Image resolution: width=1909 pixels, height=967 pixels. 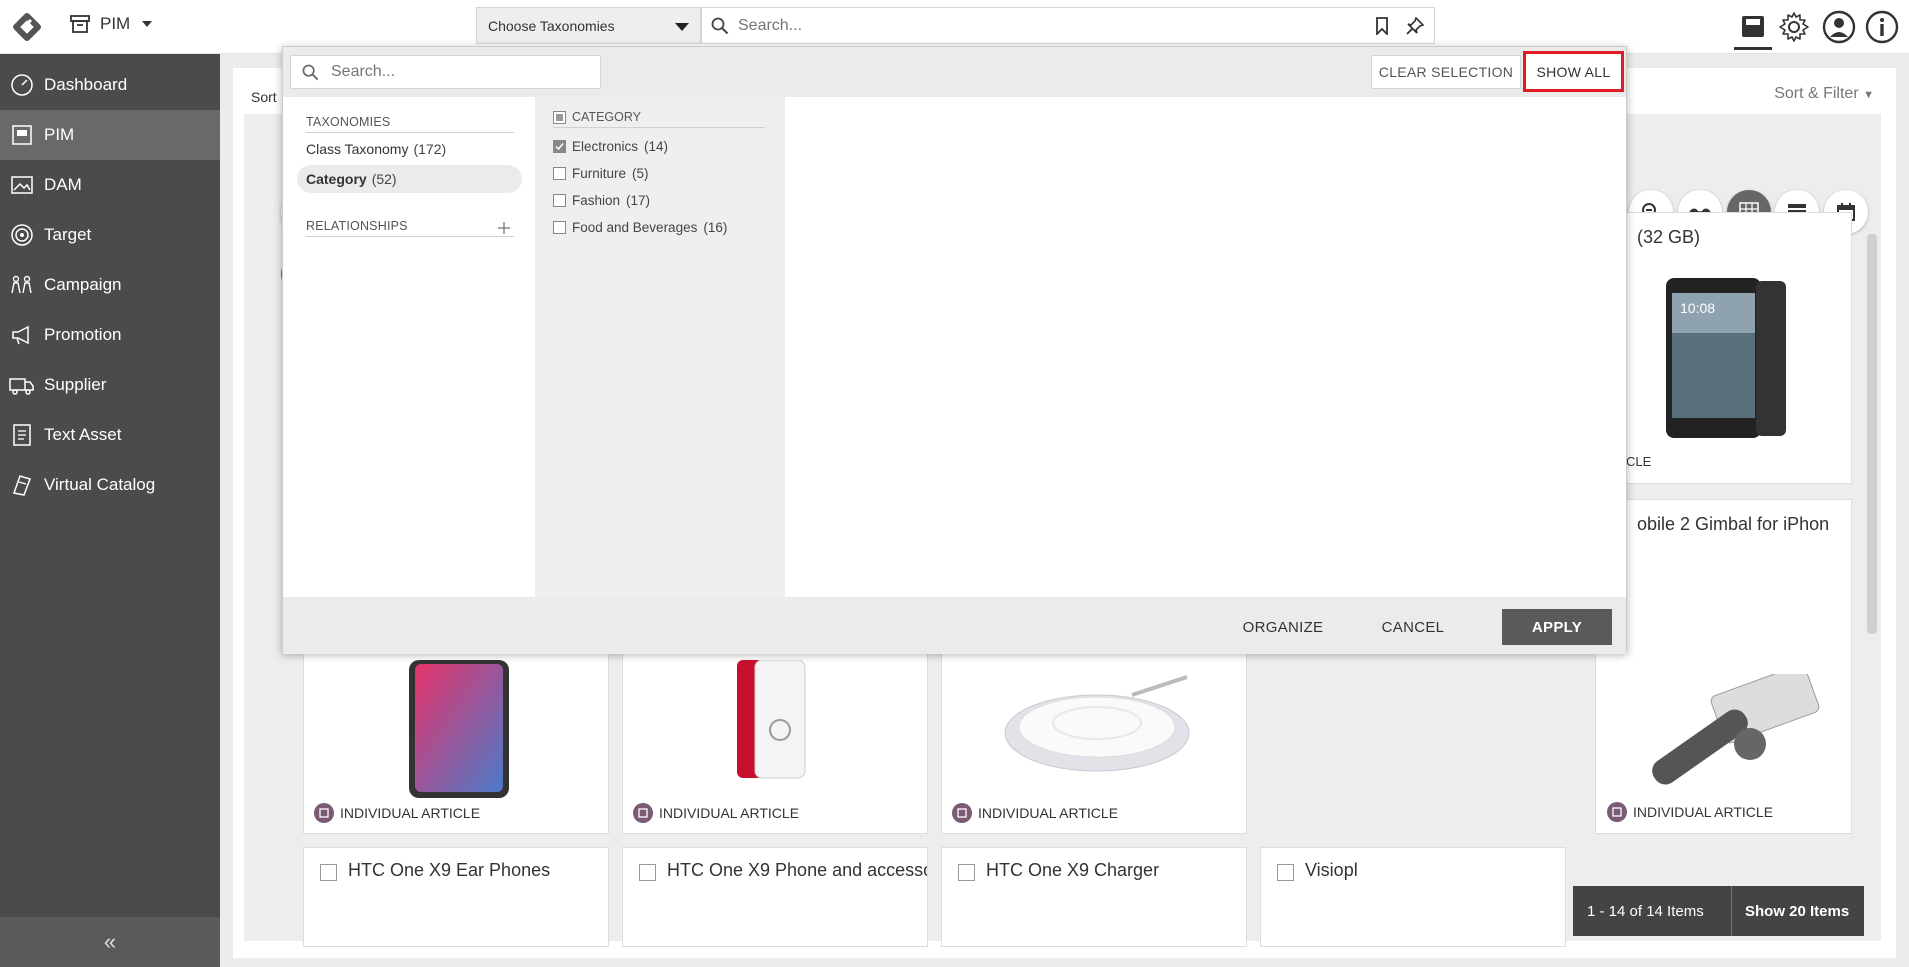 I want to click on app-switcher: PIM, so click(x=111, y=24).